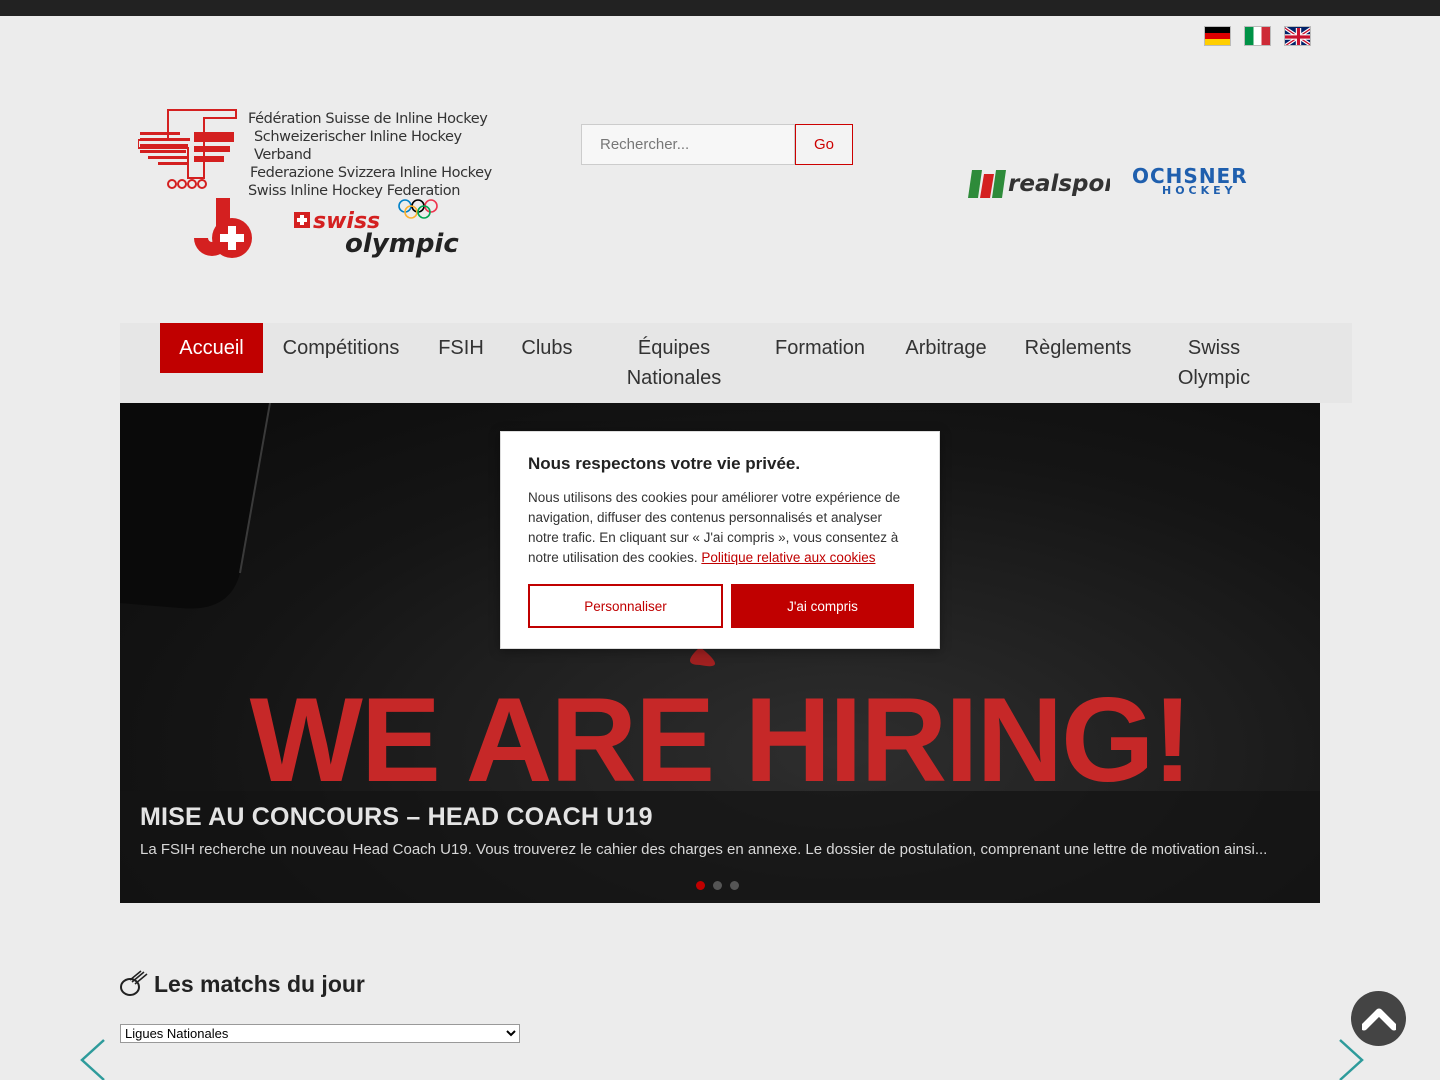 The height and width of the screenshot is (1080, 1440). What do you see at coordinates (1078, 348) in the screenshot?
I see `nav-item-reglements: Règlements` at bounding box center [1078, 348].